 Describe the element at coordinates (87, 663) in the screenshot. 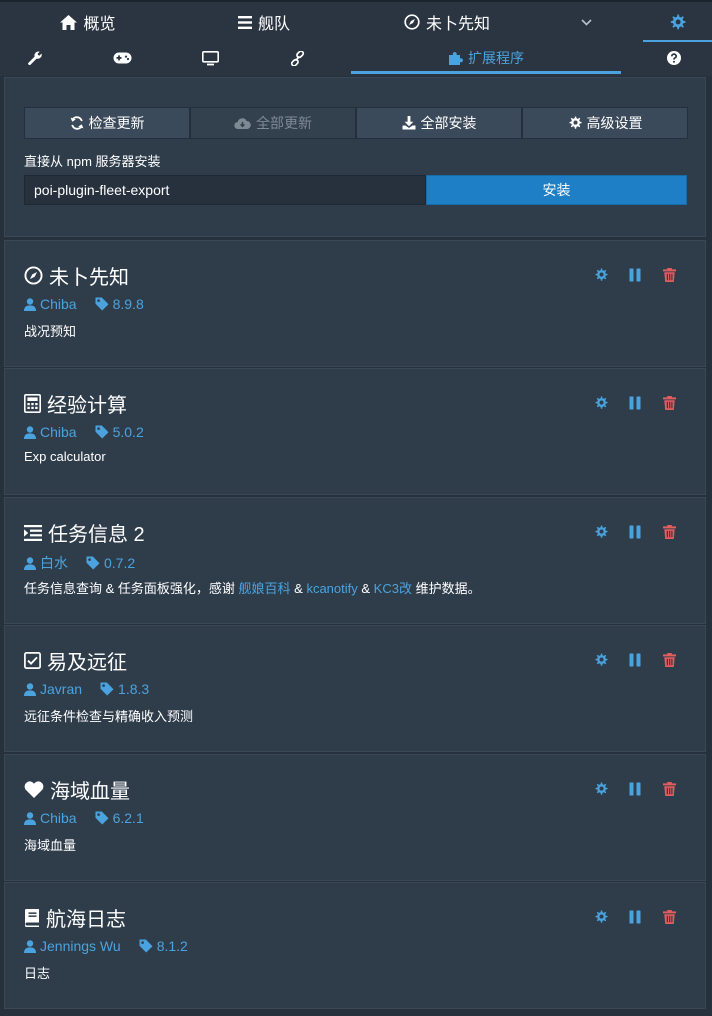

I see `plugin-name: 易及远征` at that location.